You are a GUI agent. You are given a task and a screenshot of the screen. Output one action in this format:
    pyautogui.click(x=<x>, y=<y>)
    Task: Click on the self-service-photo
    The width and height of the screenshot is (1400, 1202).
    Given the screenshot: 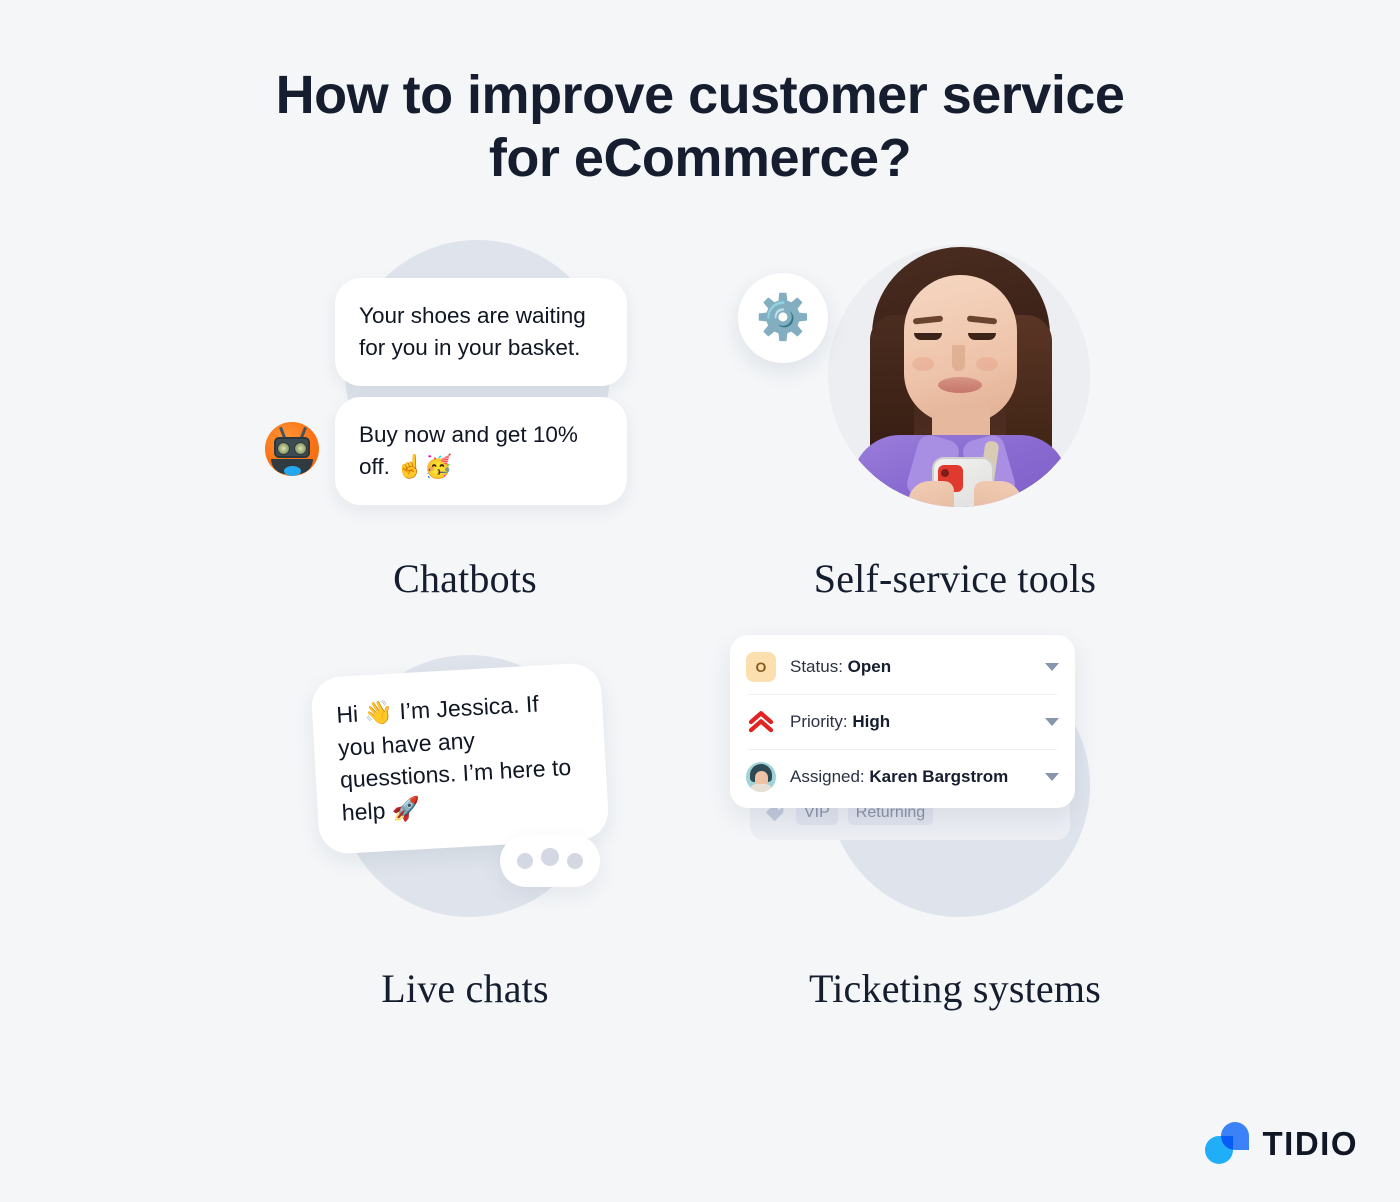 What is the action you would take?
    pyautogui.click(x=959, y=376)
    